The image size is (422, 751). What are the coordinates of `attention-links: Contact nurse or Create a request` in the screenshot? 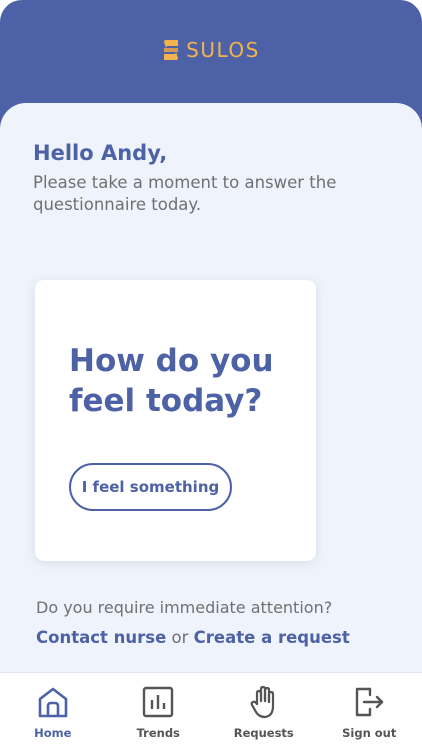 It's located at (193, 637).